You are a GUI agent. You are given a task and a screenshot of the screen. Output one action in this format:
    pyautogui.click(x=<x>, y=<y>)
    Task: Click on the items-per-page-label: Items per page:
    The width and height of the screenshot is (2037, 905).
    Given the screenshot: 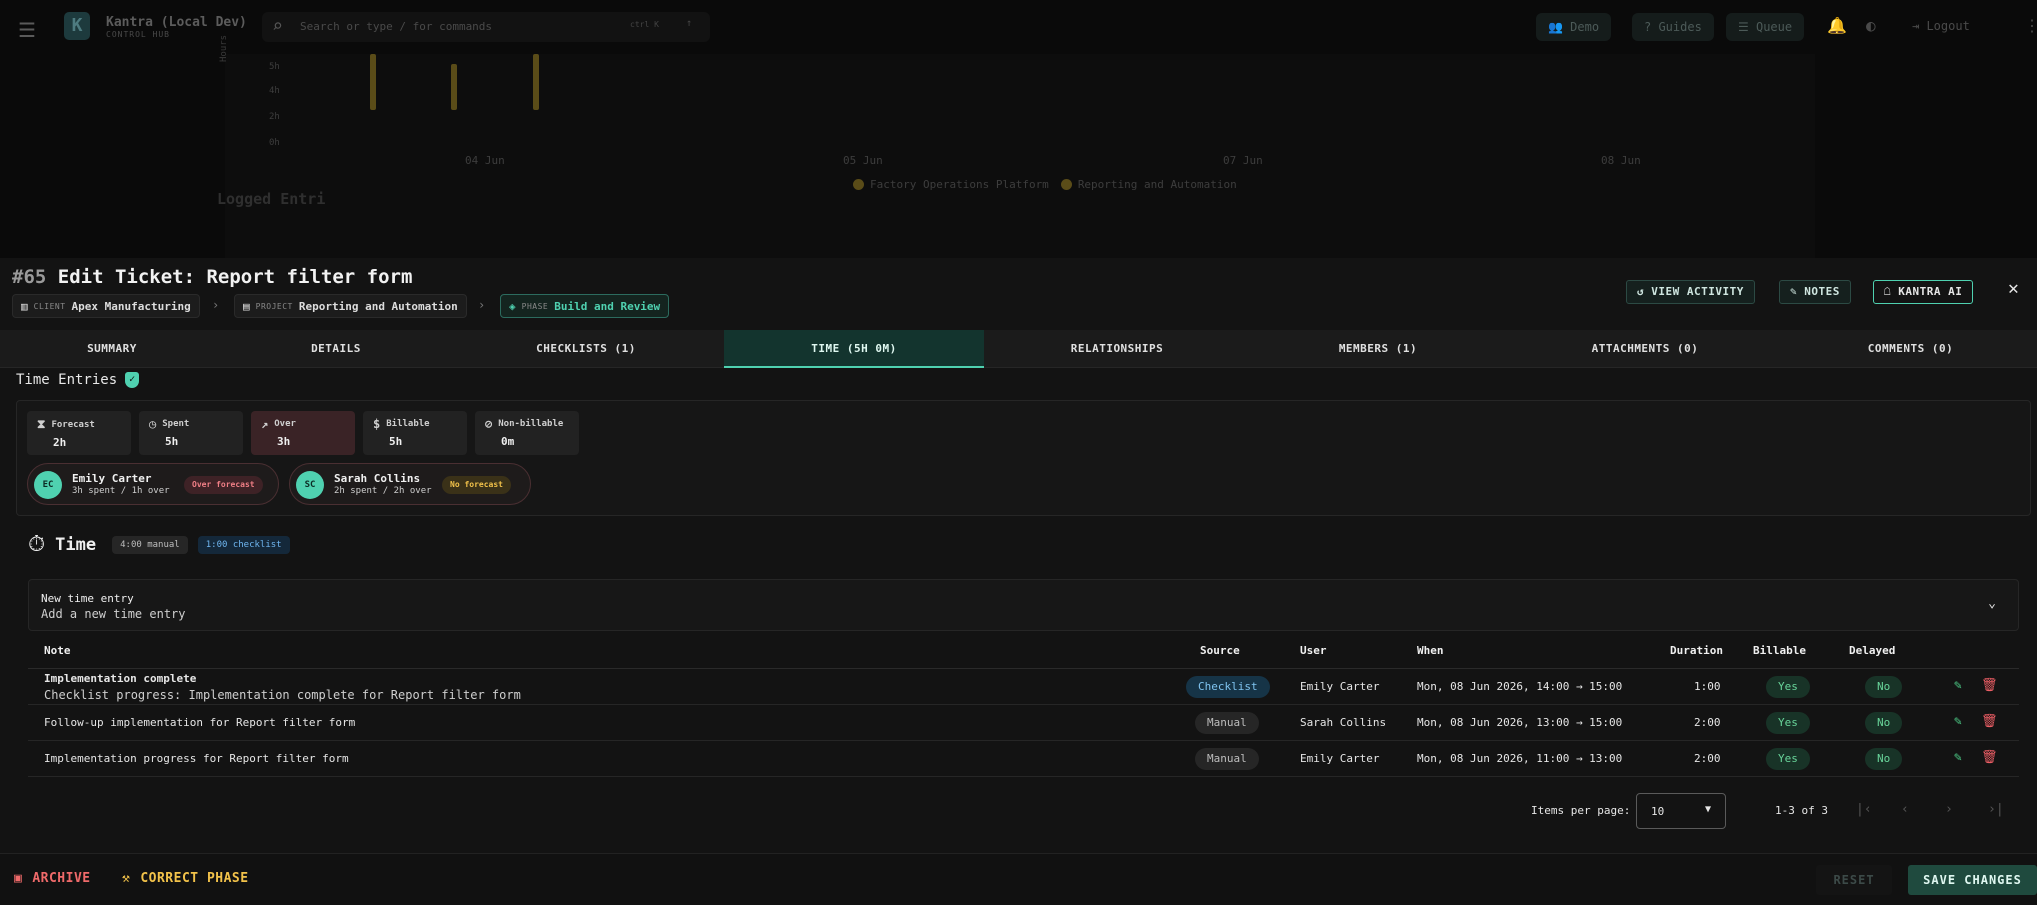 What is the action you would take?
    pyautogui.click(x=1581, y=810)
    